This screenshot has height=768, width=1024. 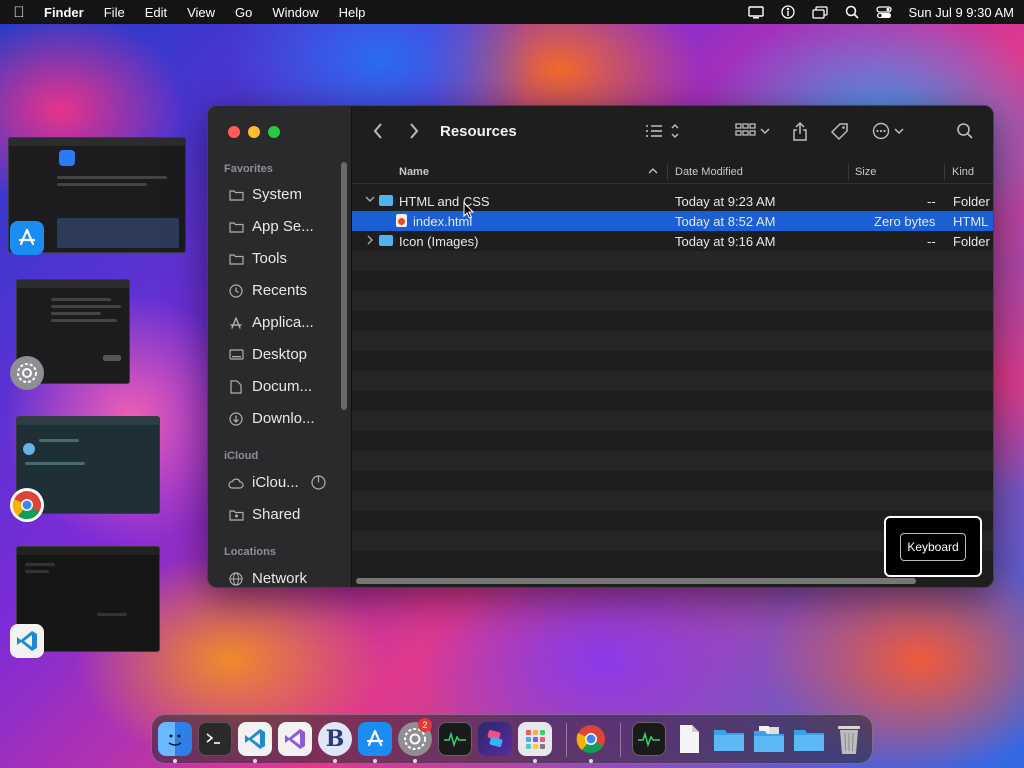 I want to click on sidebar-section-favorites: Favorites, so click(x=248, y=169).